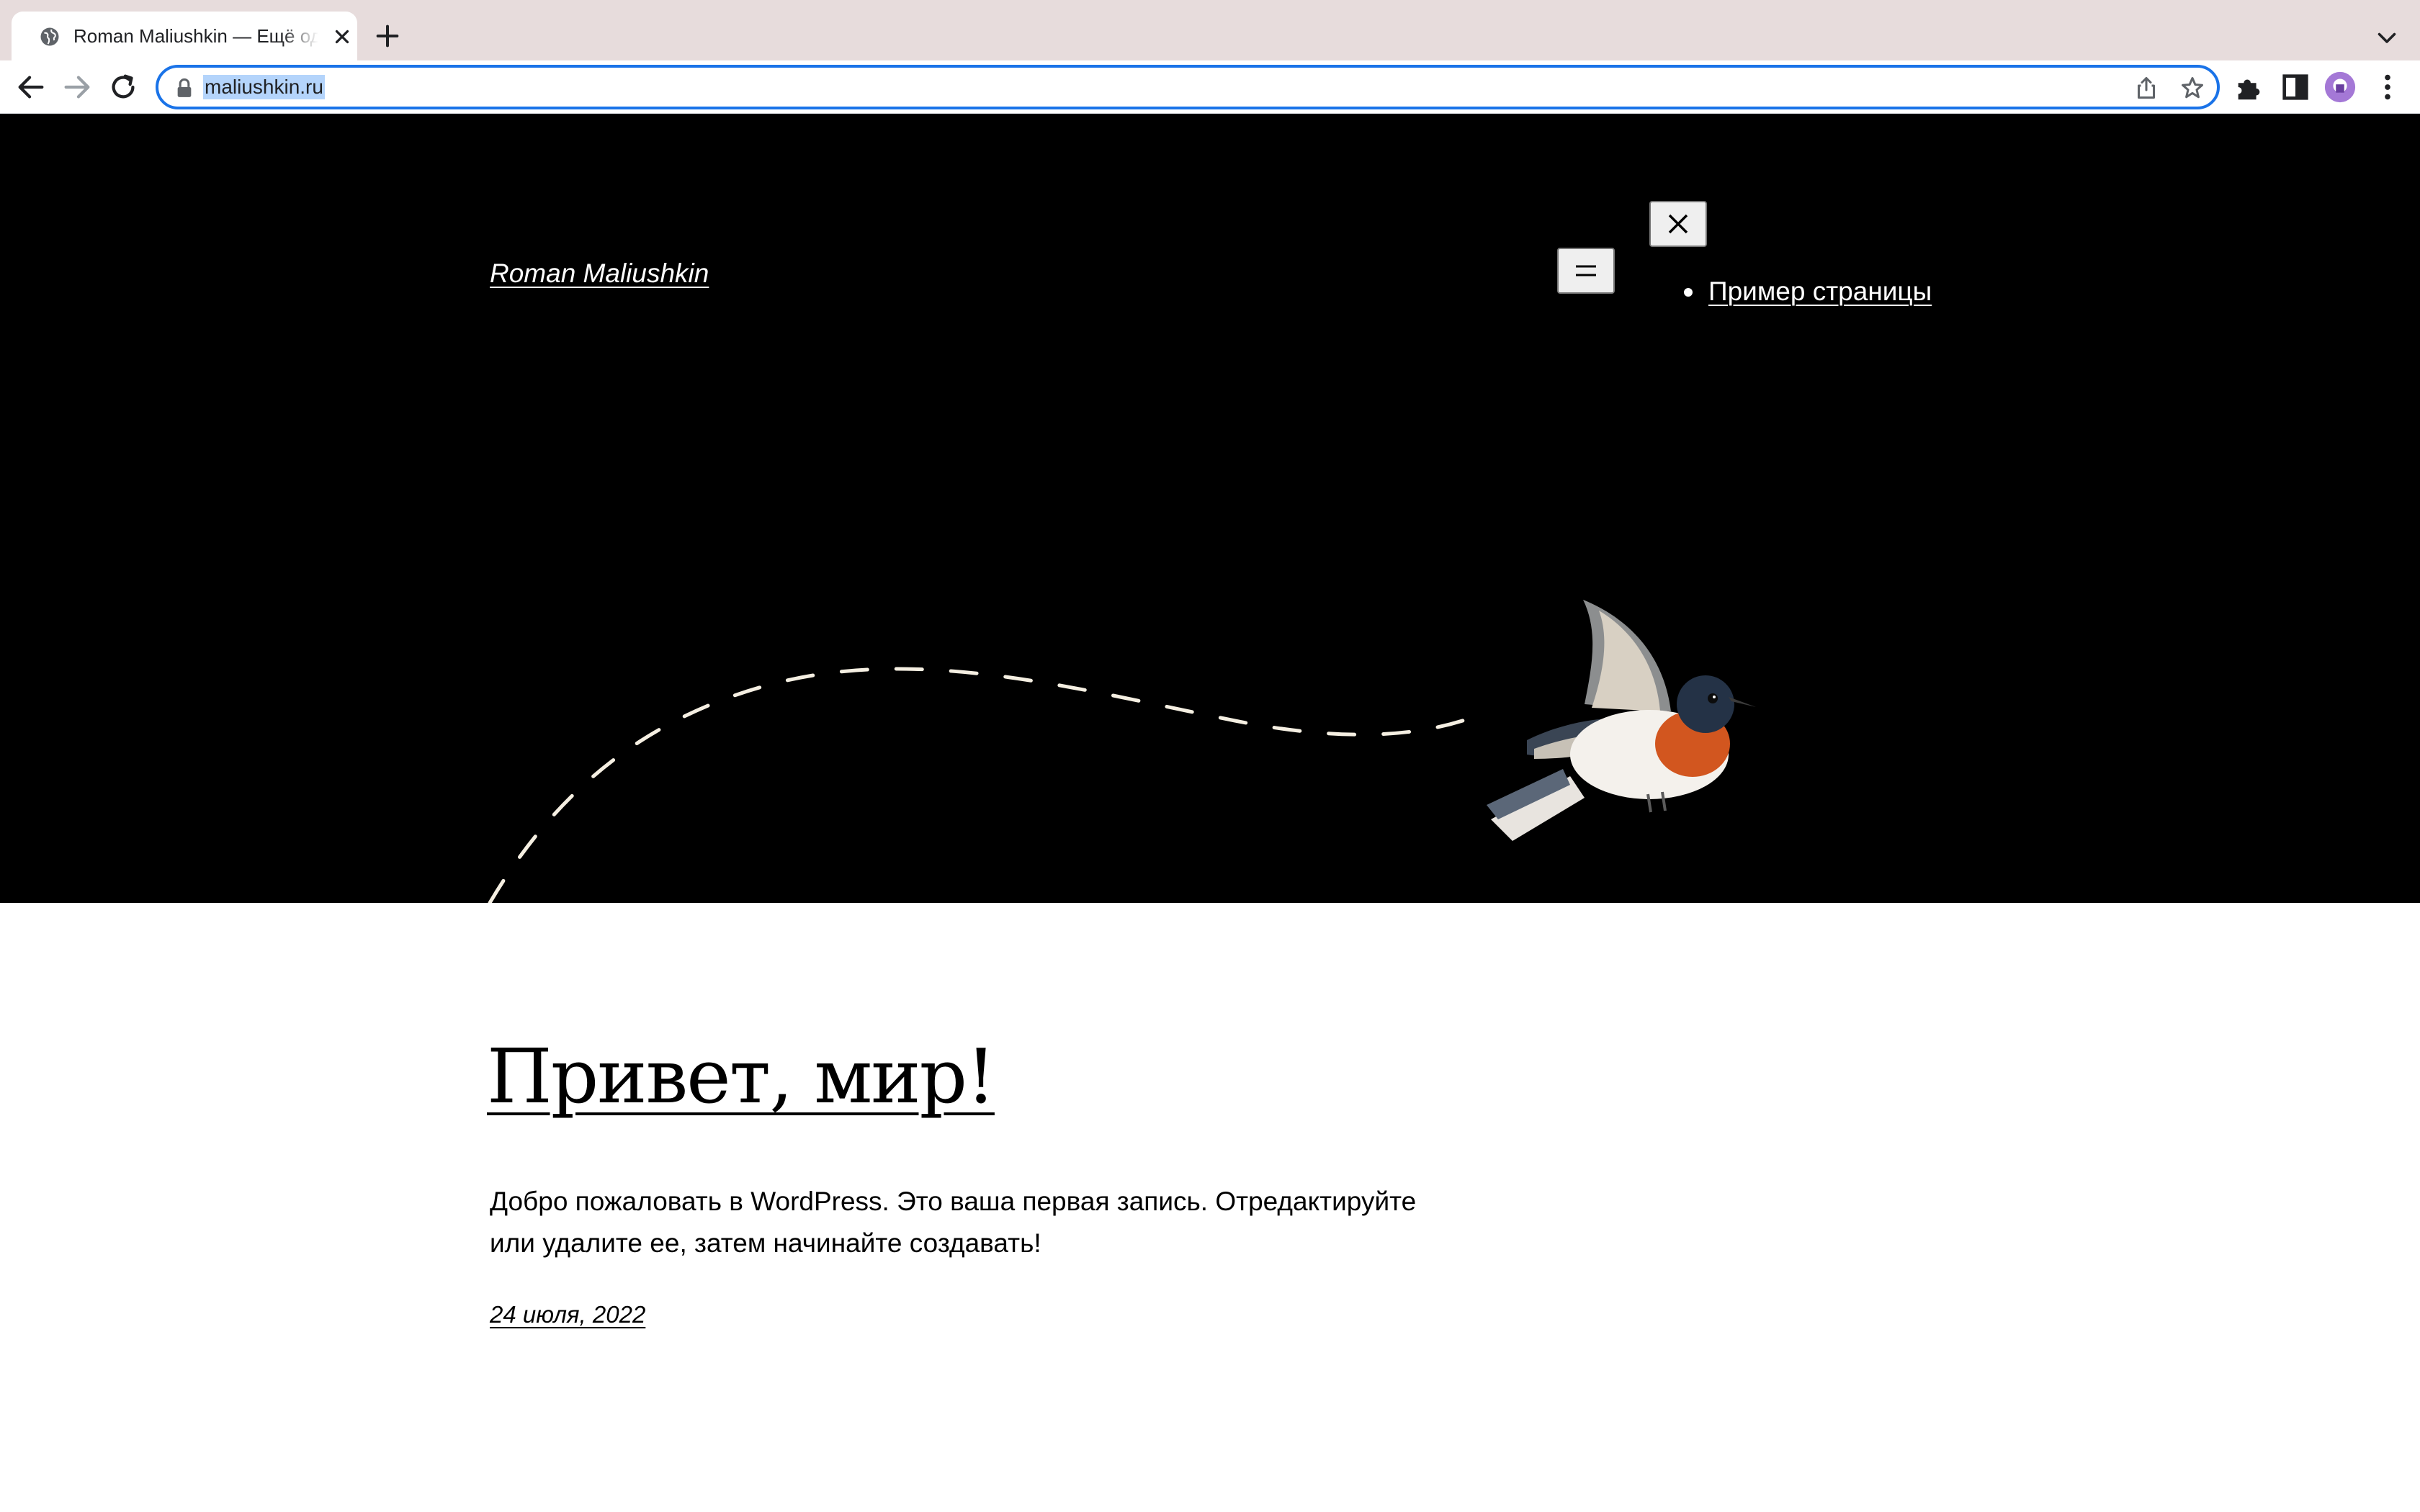 This screenshot has height=1512, width=2420. I want to click on menu-open-button, so click(1586, 271).